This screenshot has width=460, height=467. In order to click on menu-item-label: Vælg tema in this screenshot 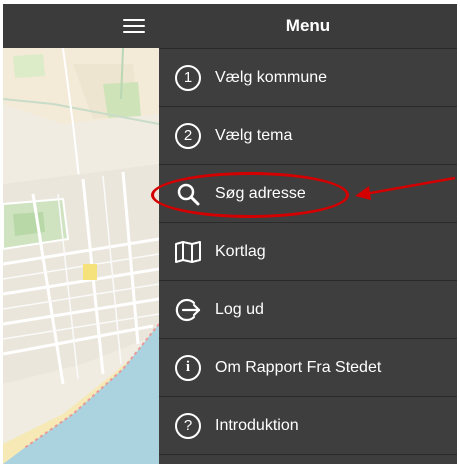, I will do `click(254, 135)`.